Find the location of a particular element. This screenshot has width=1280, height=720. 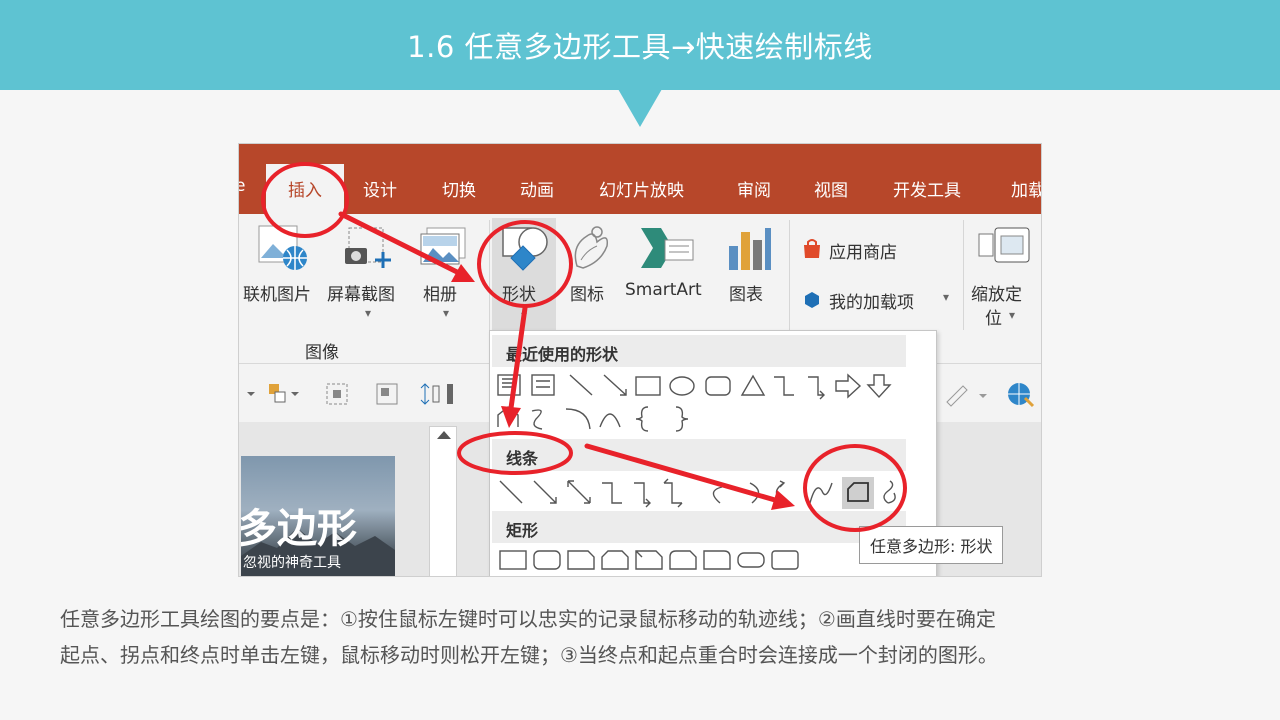

shapes-dropdown-icon: ▾ is located at coordinates (524, 315).